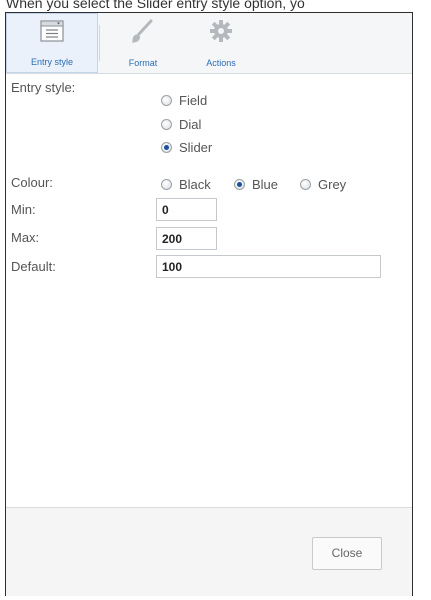  I want to click on colour-label: Colour:, so click(32, 182).